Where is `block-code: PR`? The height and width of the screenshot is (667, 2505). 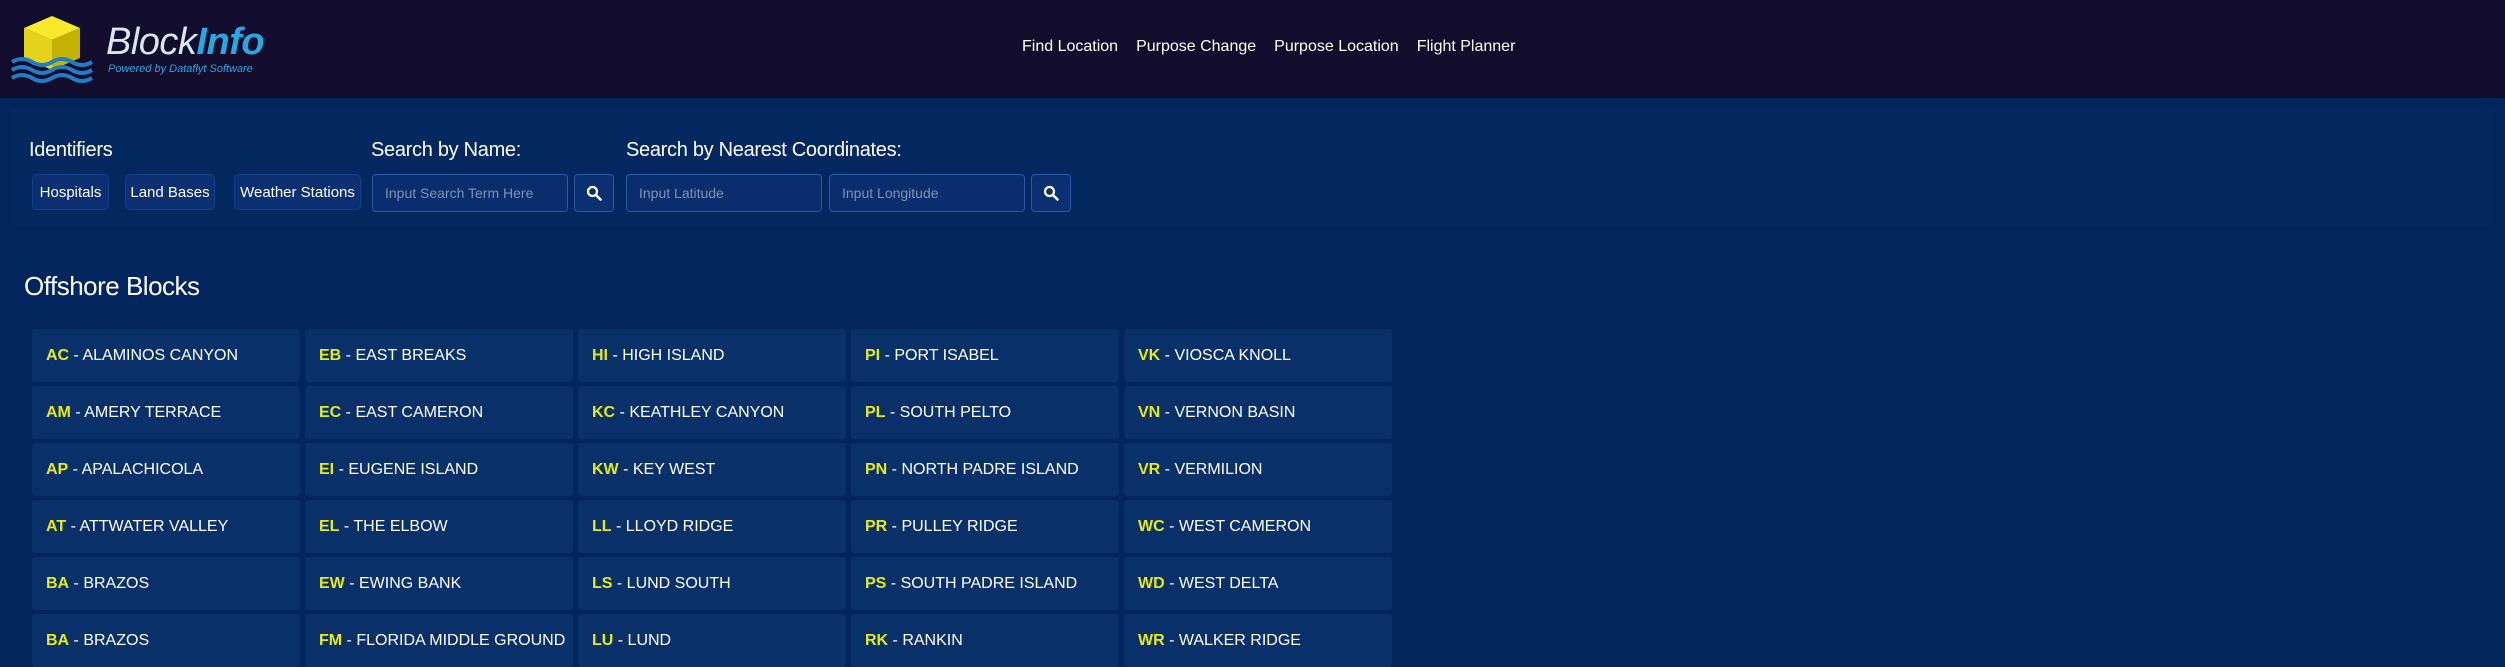 block-code: PR is located at coordinates (876, 526).